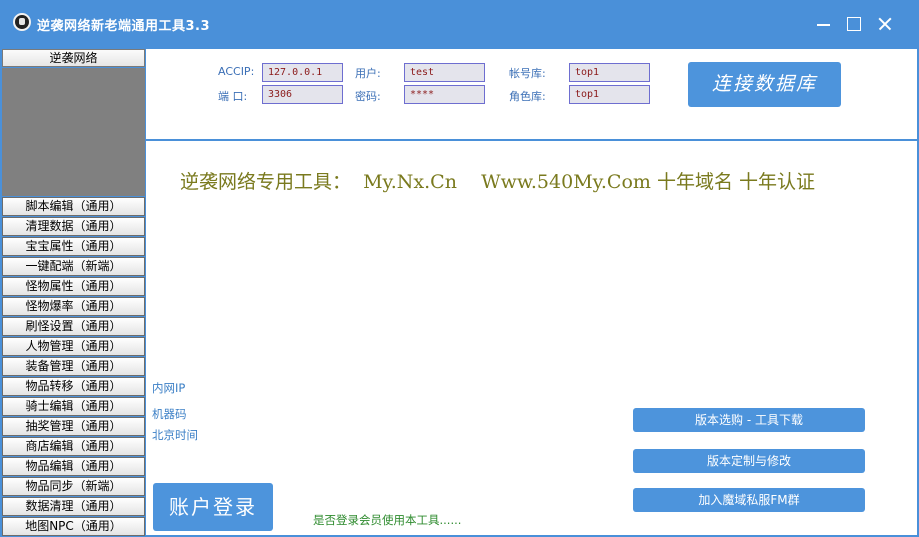 The width and height of the screenshot is (919, 537). Describe the element at coordinates (73, 306) in the screenshot. I see `menu-monster-drop-rate-button: 怪物爆率（通用）` at that location.